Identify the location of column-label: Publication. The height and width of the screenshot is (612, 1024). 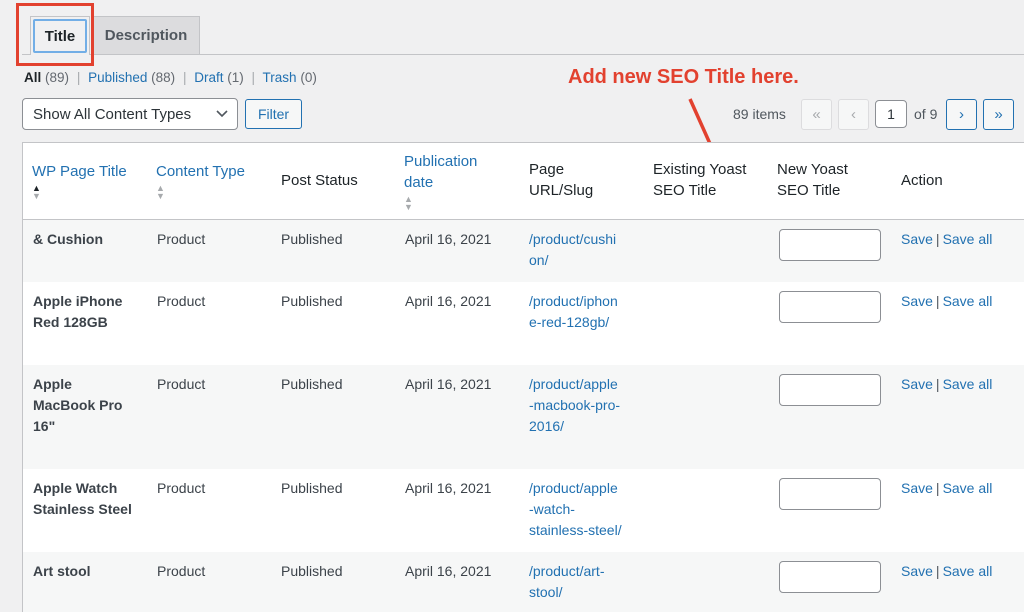
(441, 161).